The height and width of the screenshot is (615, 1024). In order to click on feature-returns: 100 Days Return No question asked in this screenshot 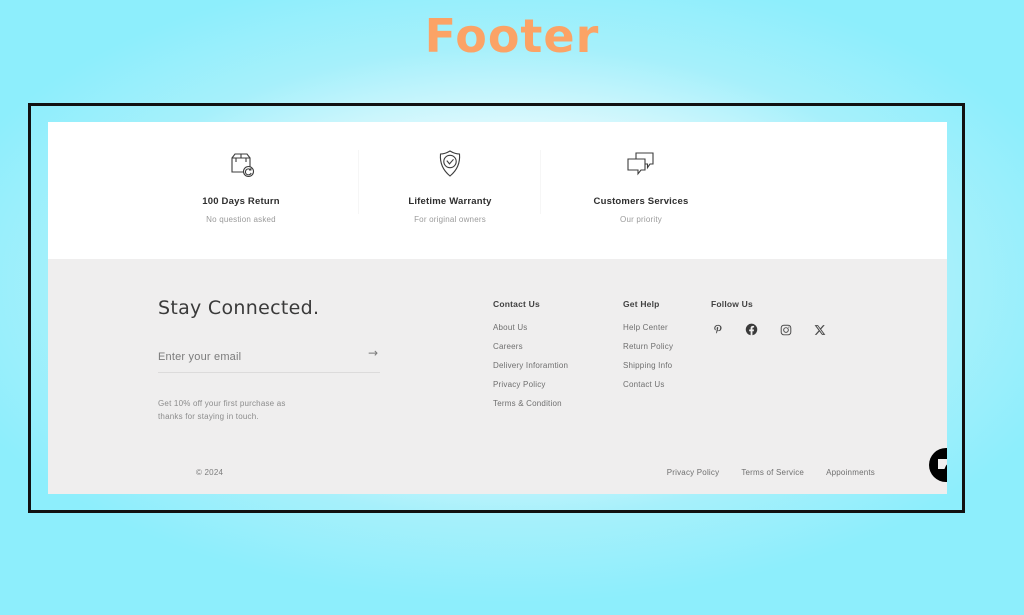, I will do `click(241, 184)`.